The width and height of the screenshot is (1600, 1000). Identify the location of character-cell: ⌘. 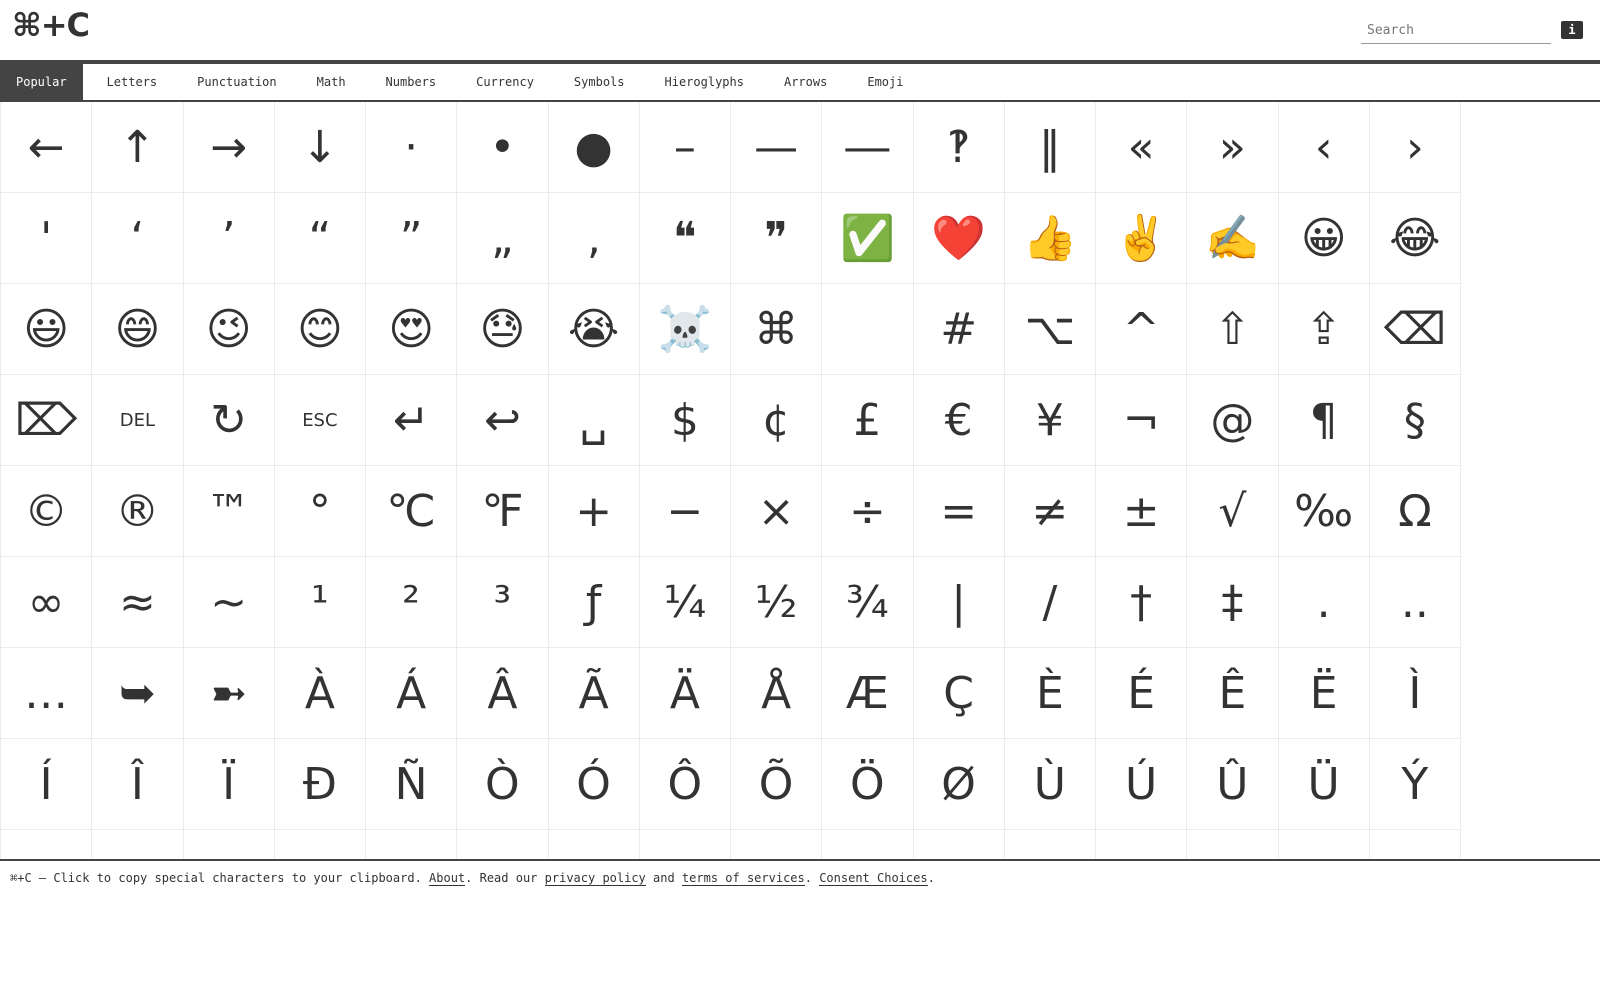
(777, 329).